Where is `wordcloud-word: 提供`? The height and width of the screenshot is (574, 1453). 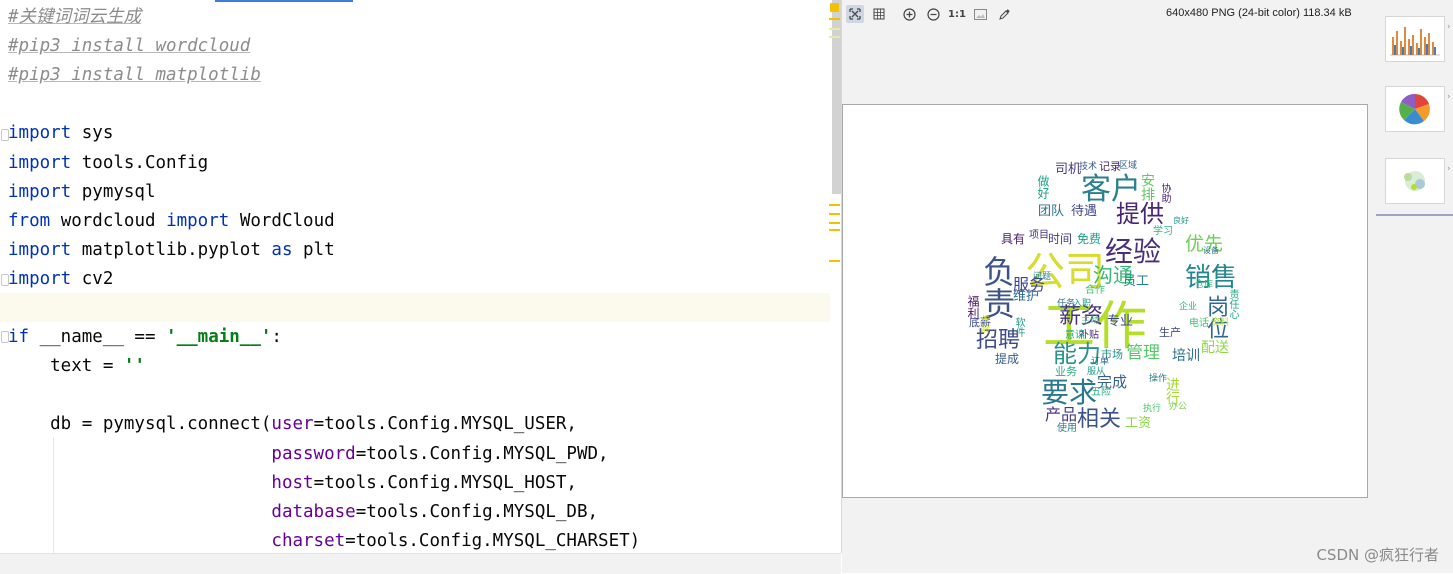 wordcloud-word: 提供 is located at coordinates (1140, 214).